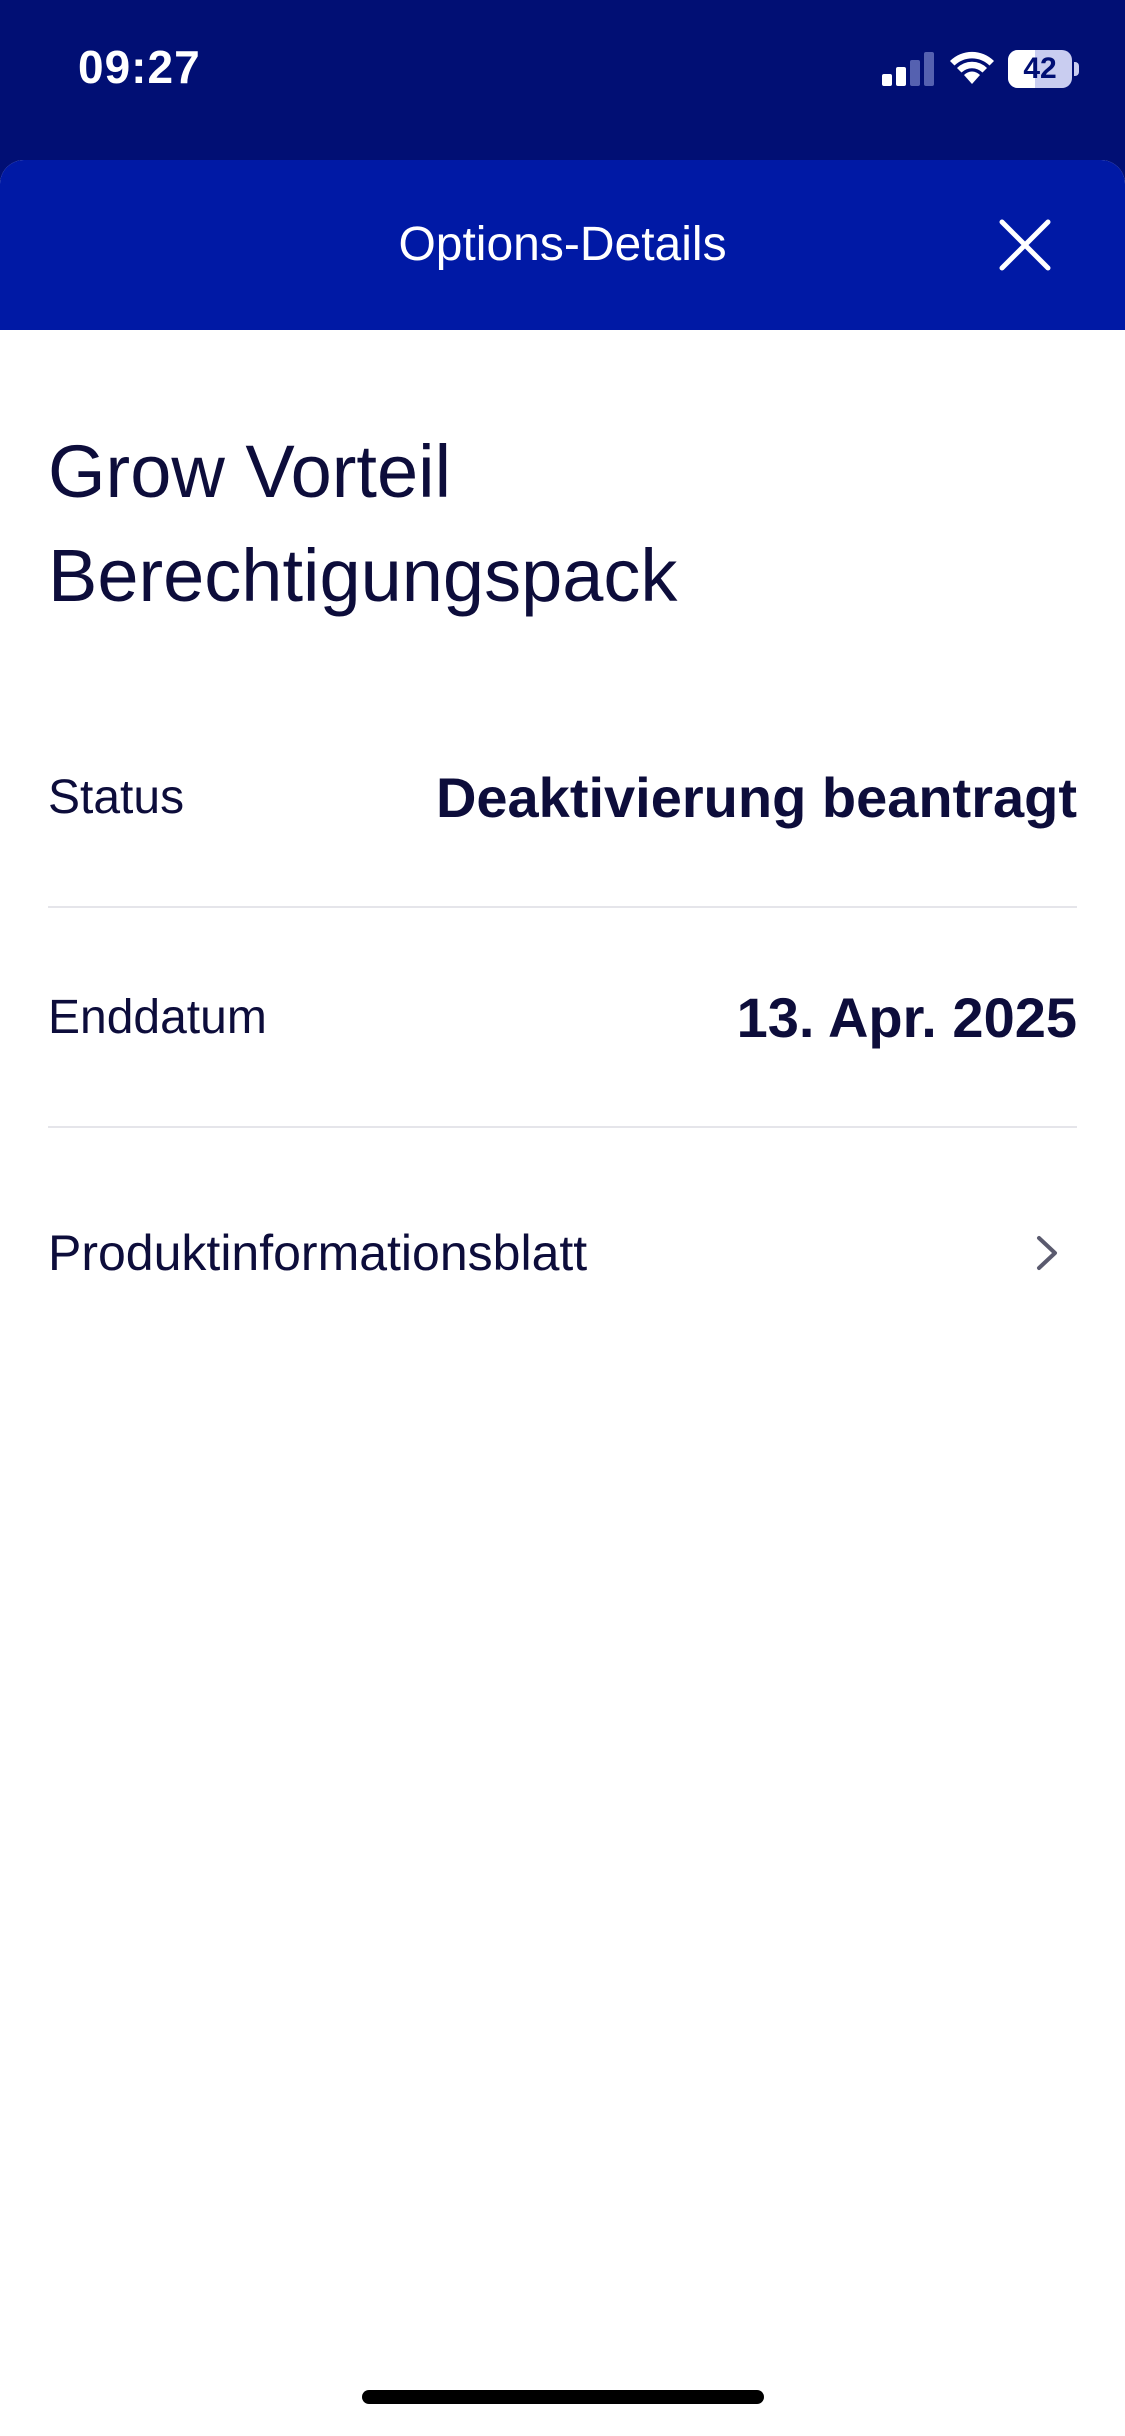  I want to click on home-indicator, so click(563, 2397).